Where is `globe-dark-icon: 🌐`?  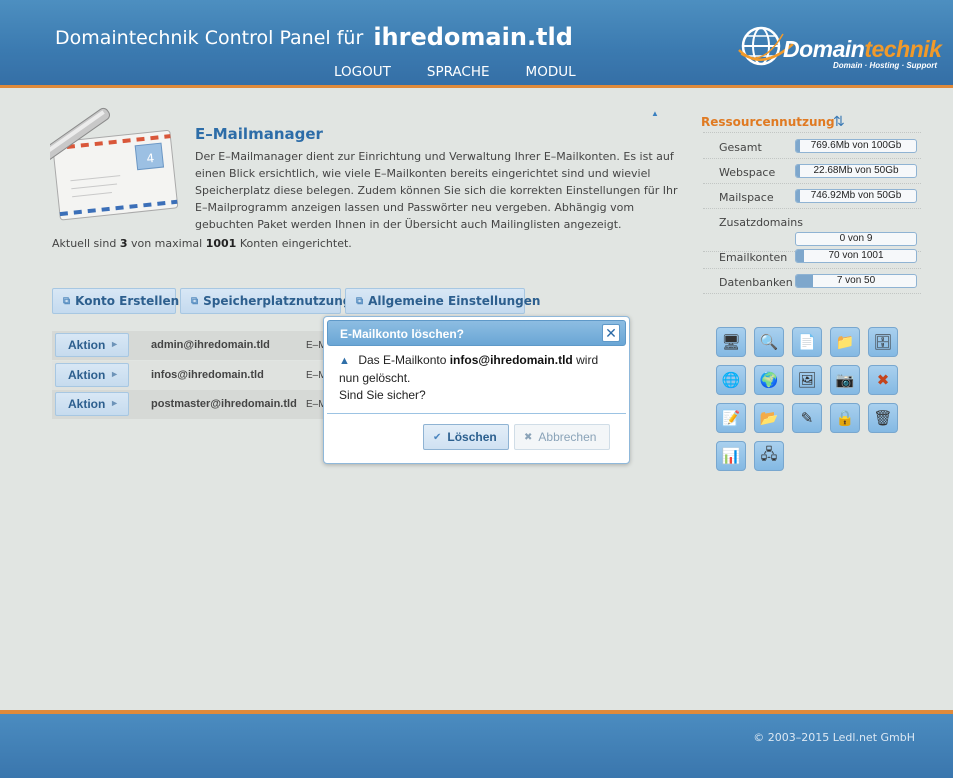
globe-dark-icon: 🌐 is located at coordinates (731, 380).